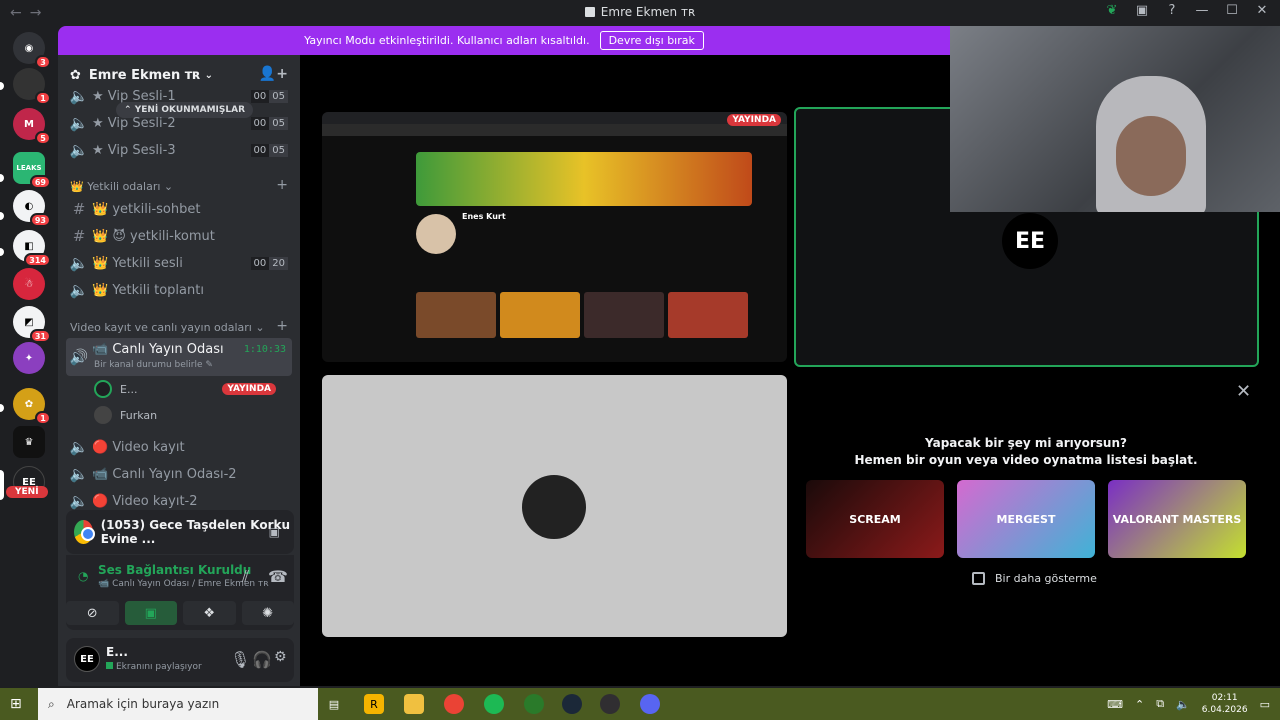 Image resolution: width=1280 pixels, height=720 pixels. I want to click on activity-panel: (1053) Gece Taşdelen Korku Evine ... ▣, so click(180, 532).